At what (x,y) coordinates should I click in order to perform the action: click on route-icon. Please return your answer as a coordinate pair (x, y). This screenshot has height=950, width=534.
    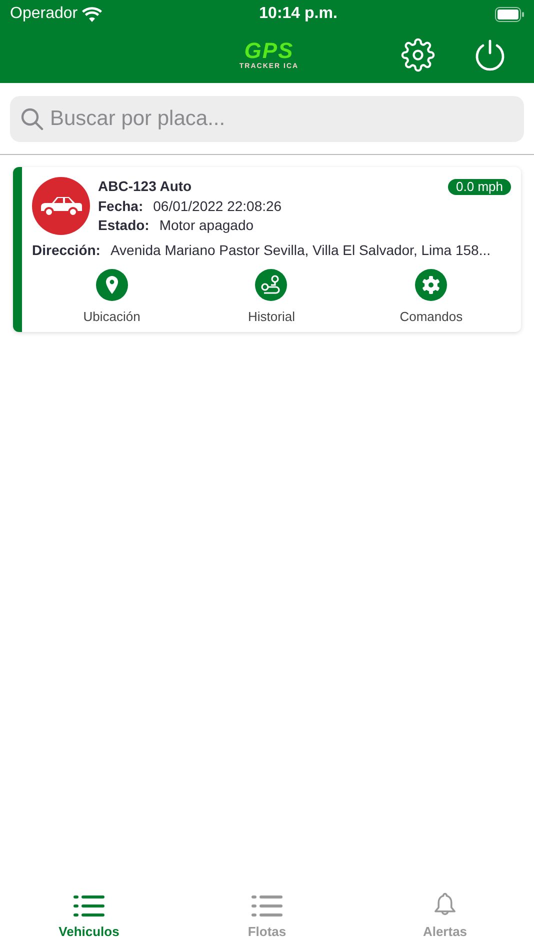
    Looking at the image, I should click on (271, 284).